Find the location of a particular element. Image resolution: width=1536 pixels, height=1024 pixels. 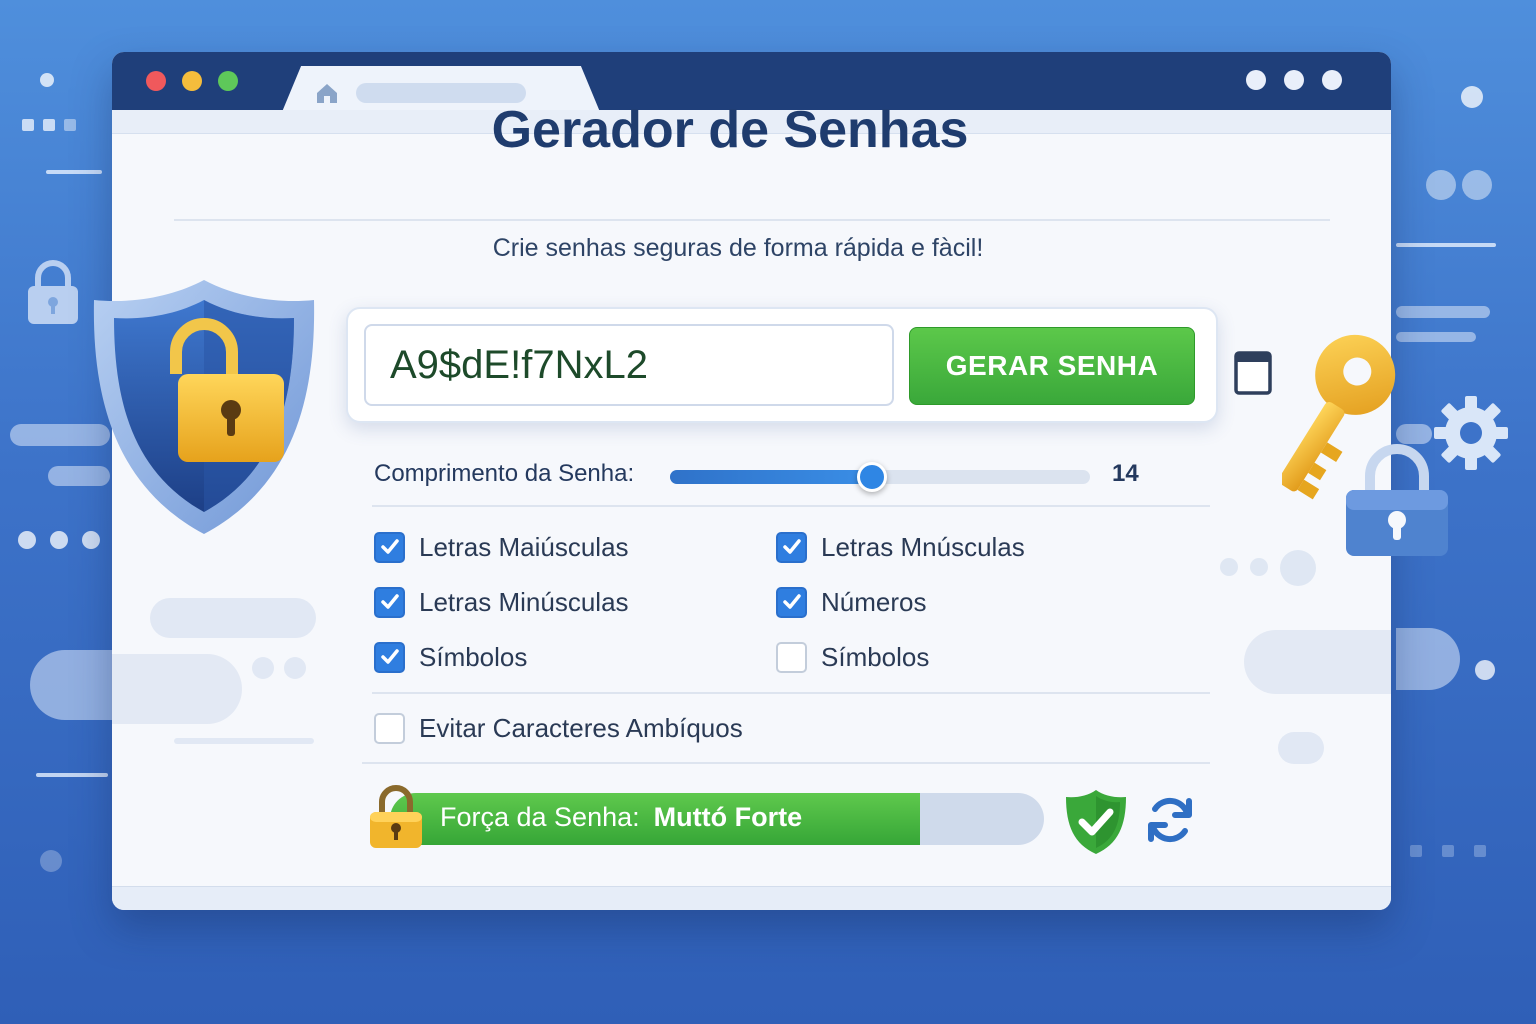

minimize-window-button is located at coordinates (192, 81).